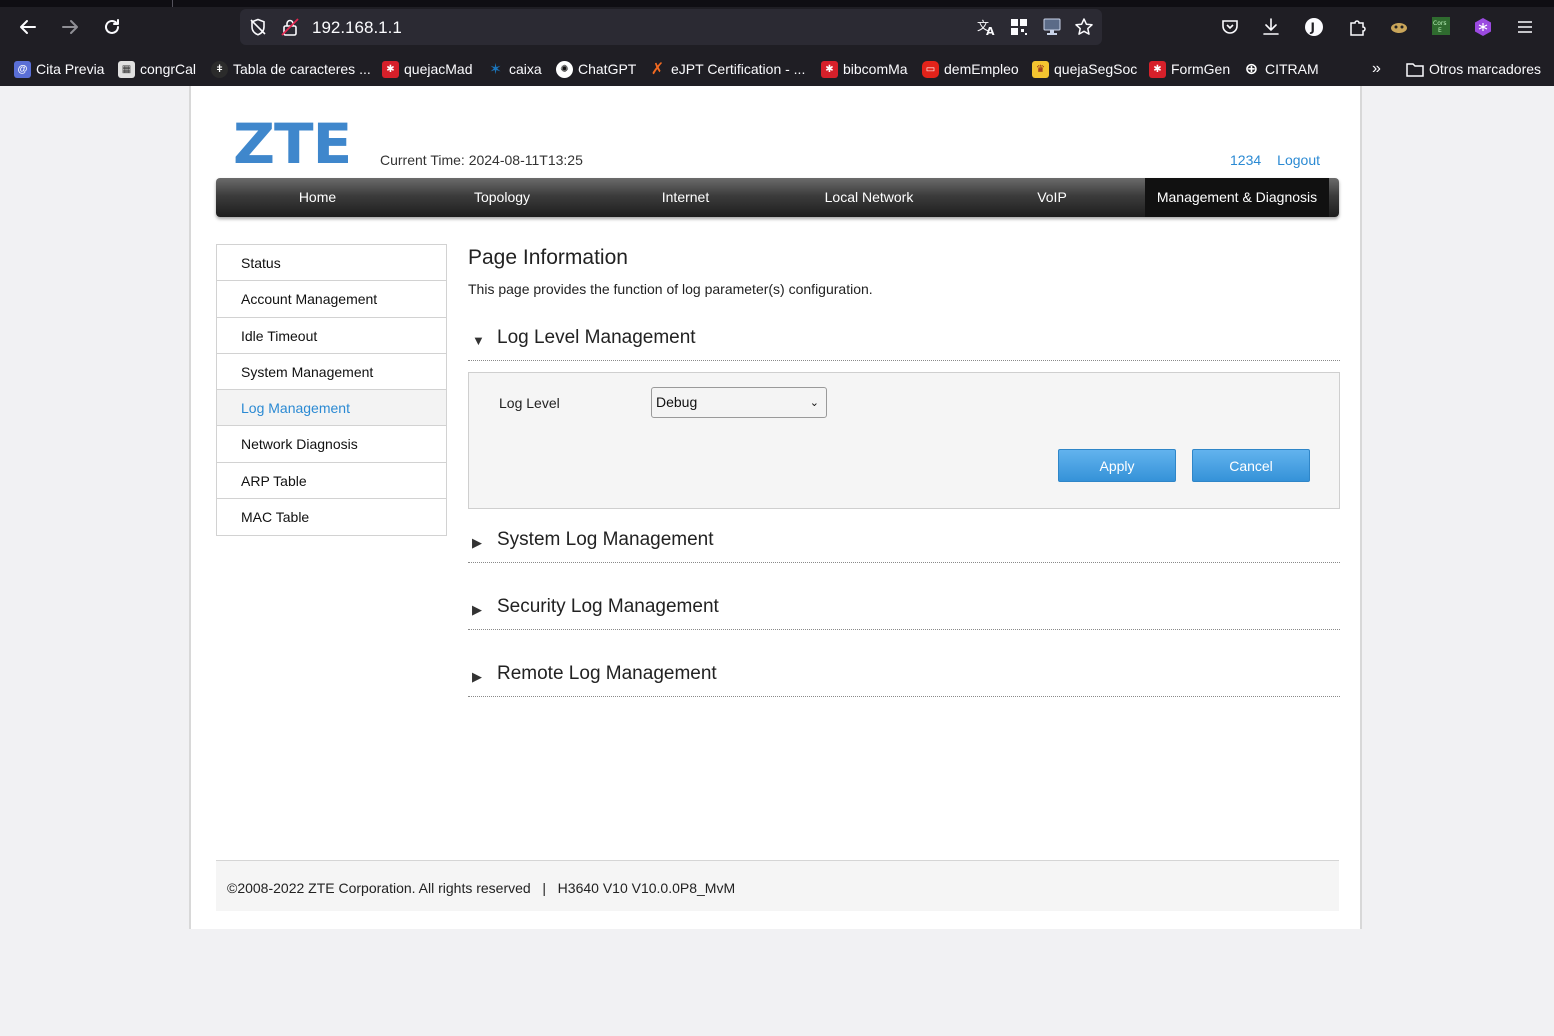 This screenshot has height=1036, width=1554. Describe the element at coordinates (564, 69) in the screenshot. I see `chatgpt-icon: ✺` at that location.